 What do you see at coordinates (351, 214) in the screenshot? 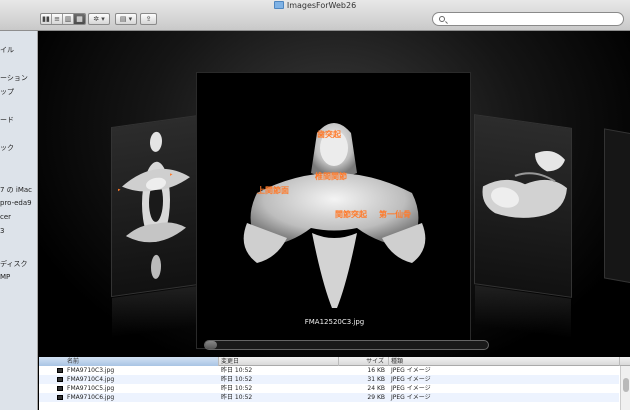
I see `annotation-label: 関節突起` at bounding box center [351, 214].